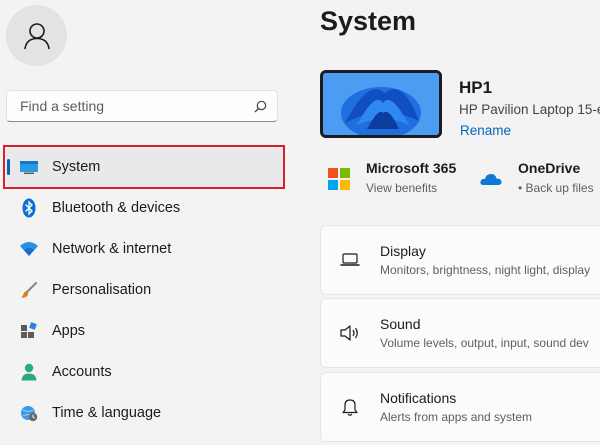  I want to click on monitor-icon, so click(29, 167).